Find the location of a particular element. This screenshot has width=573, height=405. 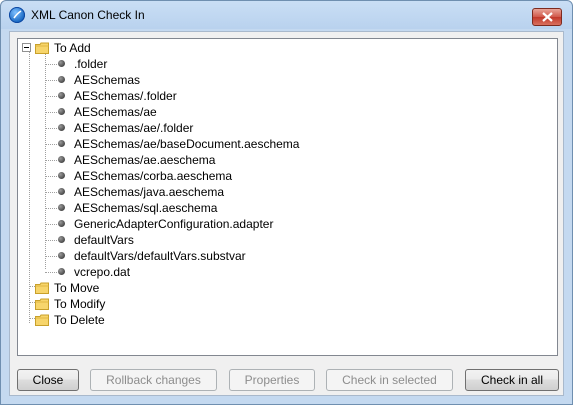

tree-item-label: AESchemas is located at coordinates (107, 80).